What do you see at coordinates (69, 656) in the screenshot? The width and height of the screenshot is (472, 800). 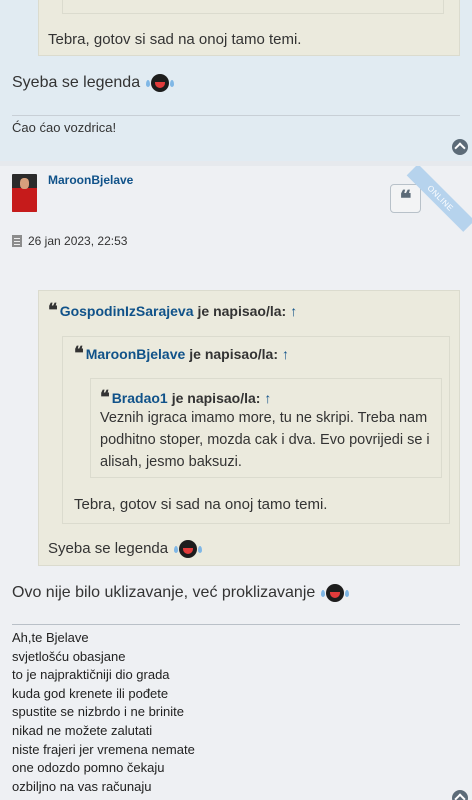 I see `signature-line: svjetlošću obasjane` at bounding box center [69, 656].